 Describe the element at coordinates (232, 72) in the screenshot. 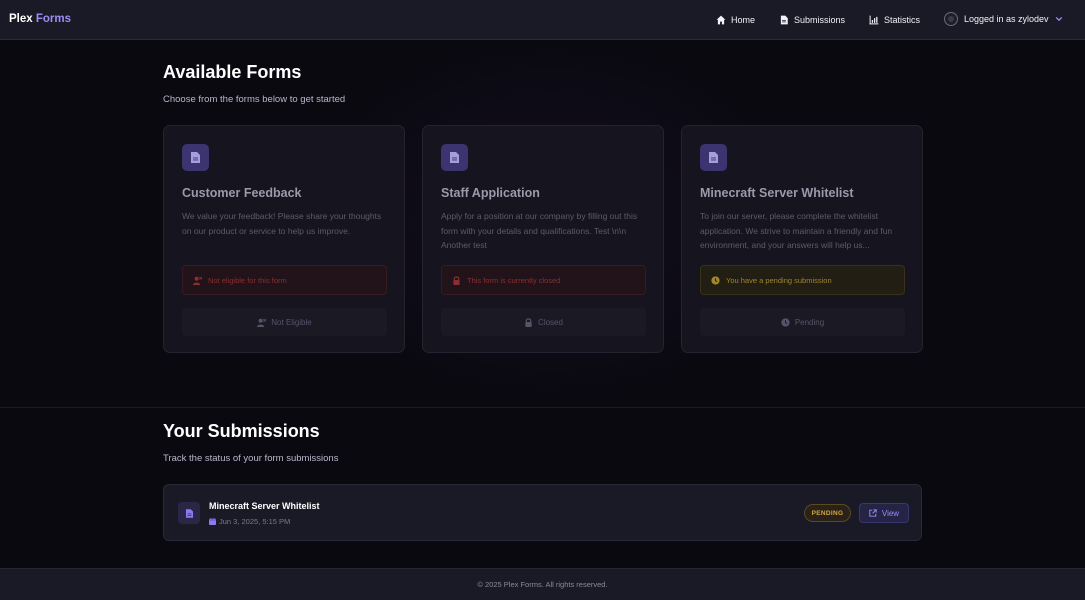

I see `forms-section-title: Available Forms` at that location.